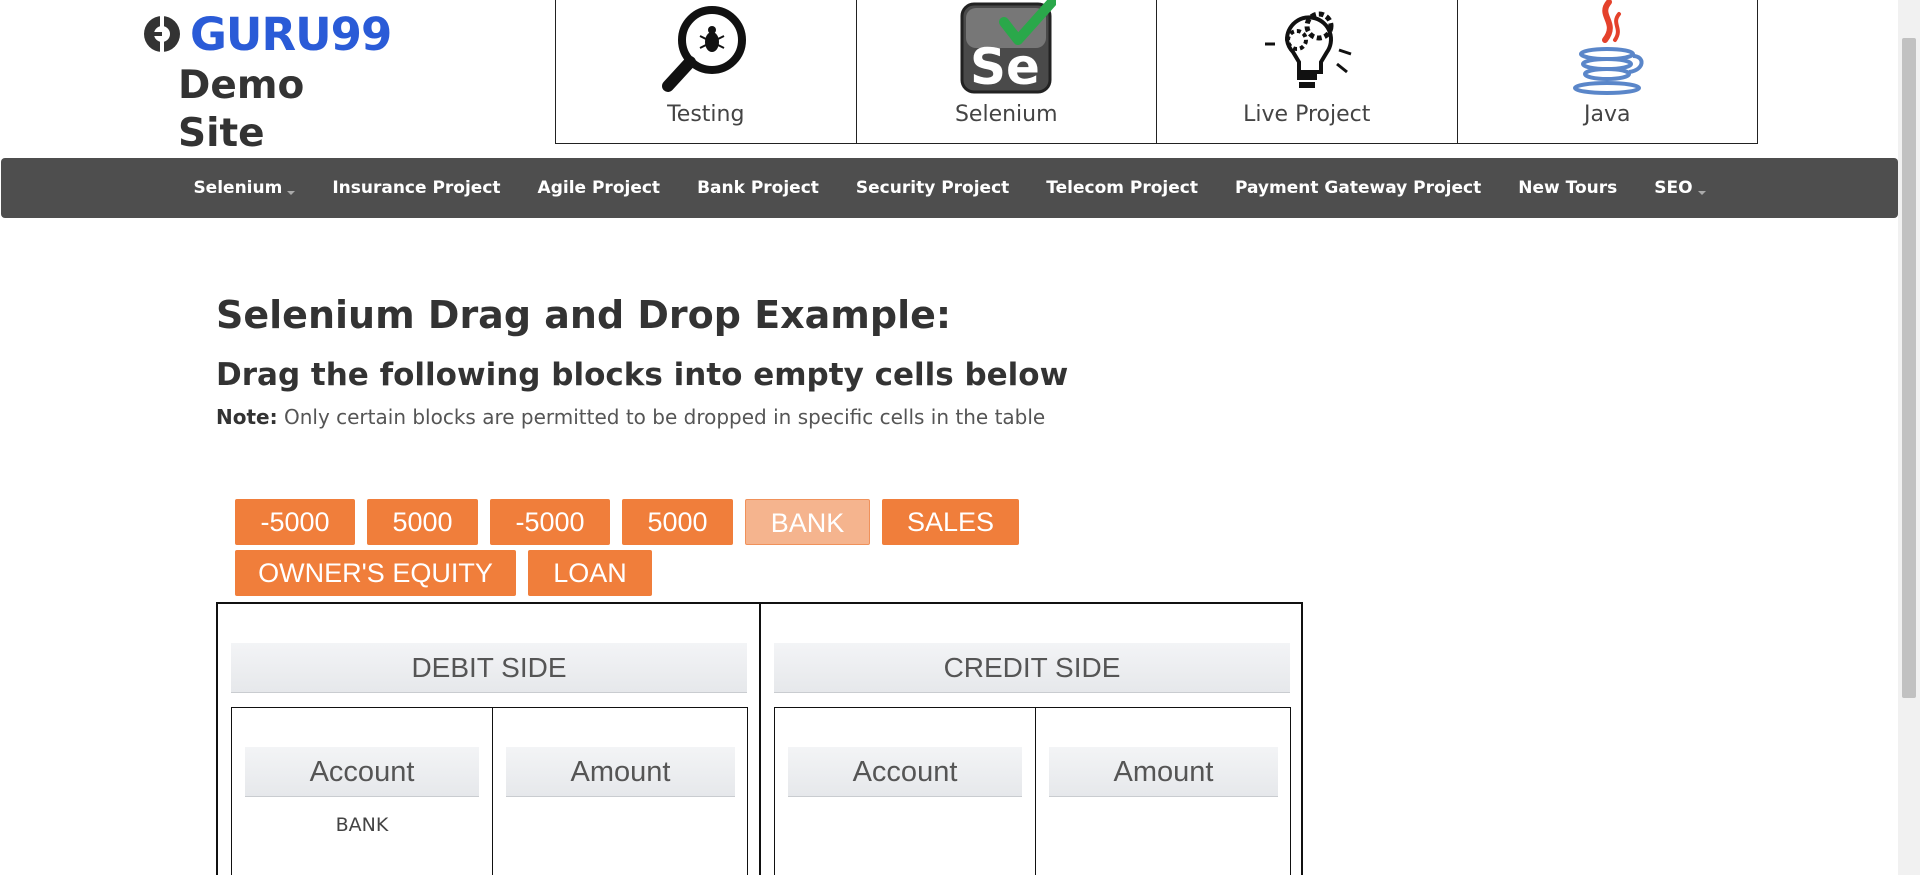 The width and height of the screenshot is (1920, 875). What do you see at coordinates (950, 522) in the screenshot?
I see `block-sales: SALES` at bounding box center [950, 522].